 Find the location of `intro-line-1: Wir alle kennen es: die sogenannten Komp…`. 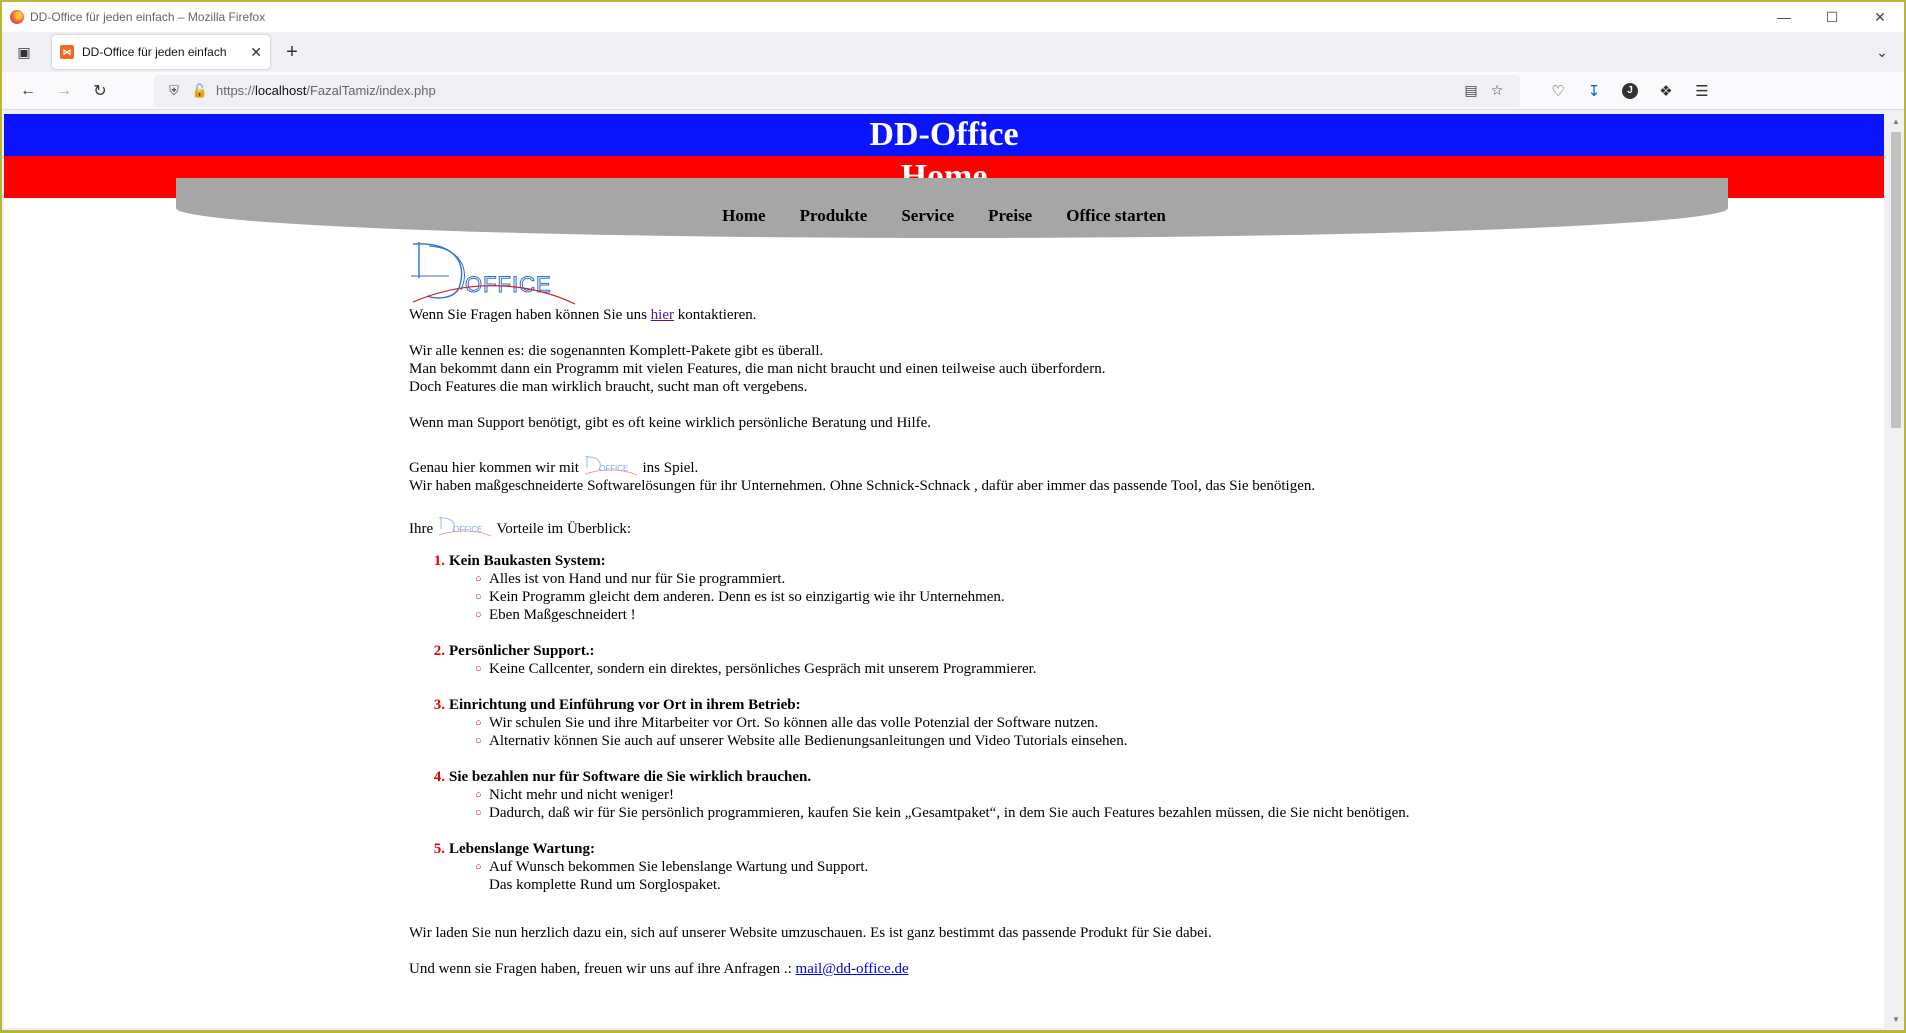

intro-line-1: Wir alle kennen es: die sogenannten Komp… is located at coordinates (616, 351).